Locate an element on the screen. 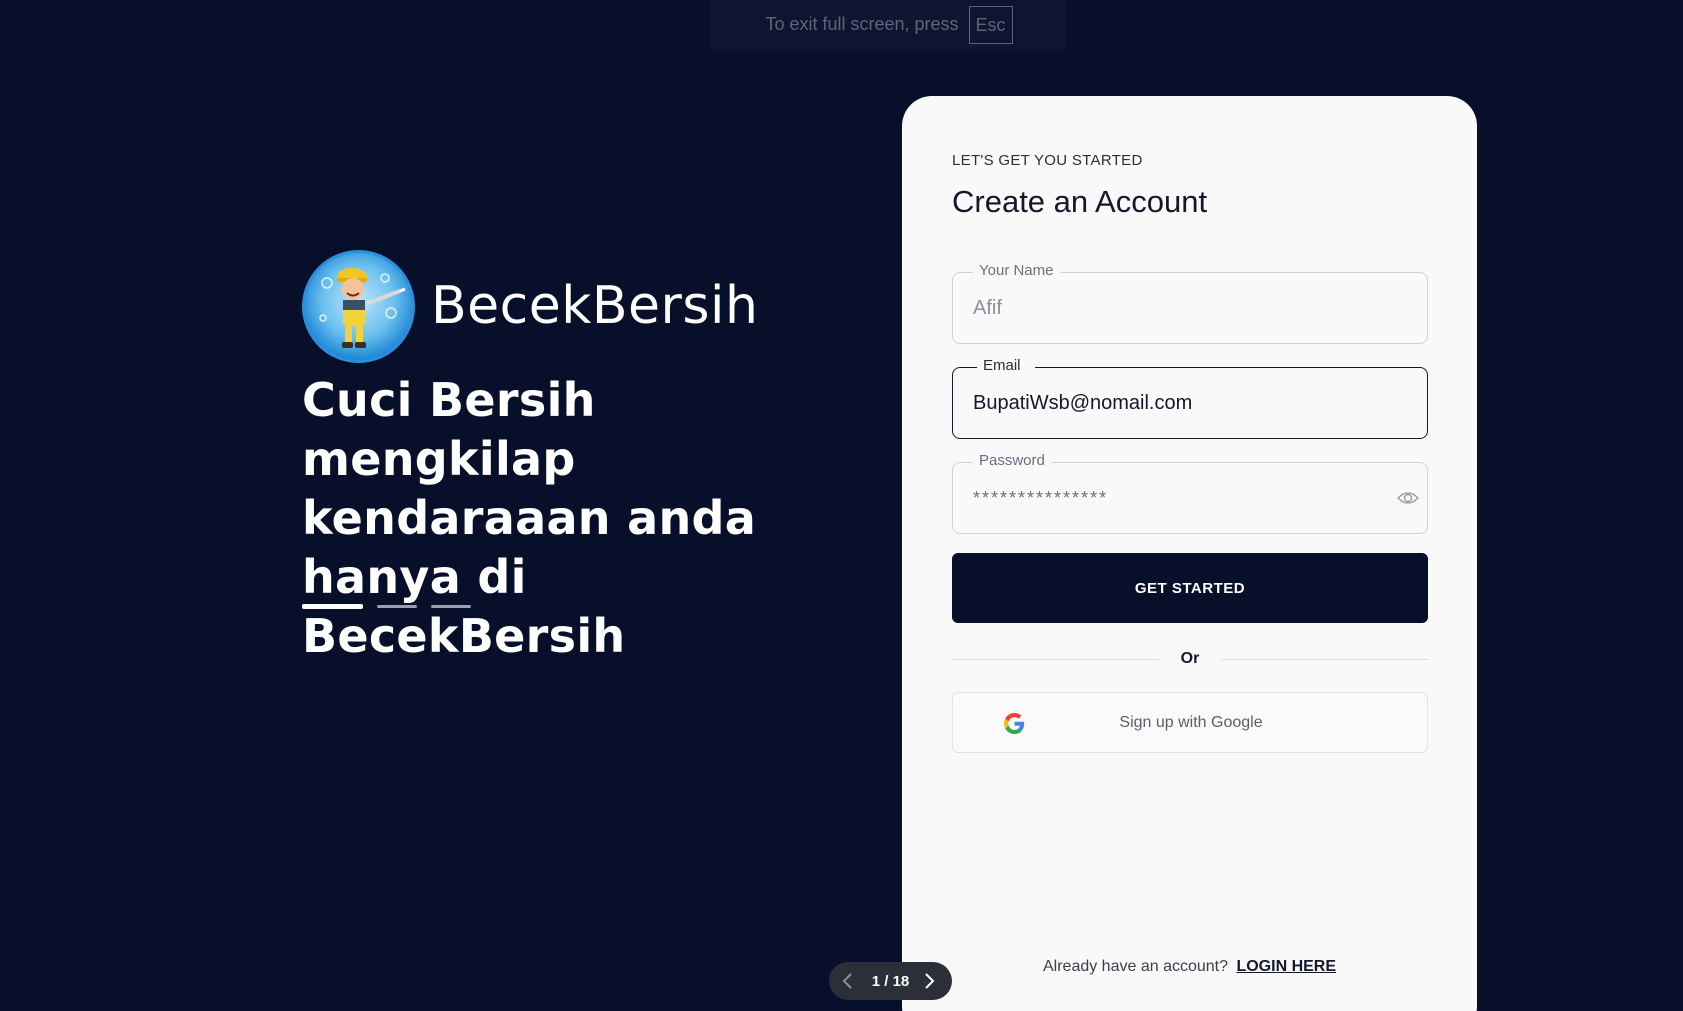 The width and height of the screenshot is (1683, 1011). password-field: Password is located at coordinates (1190, 493).